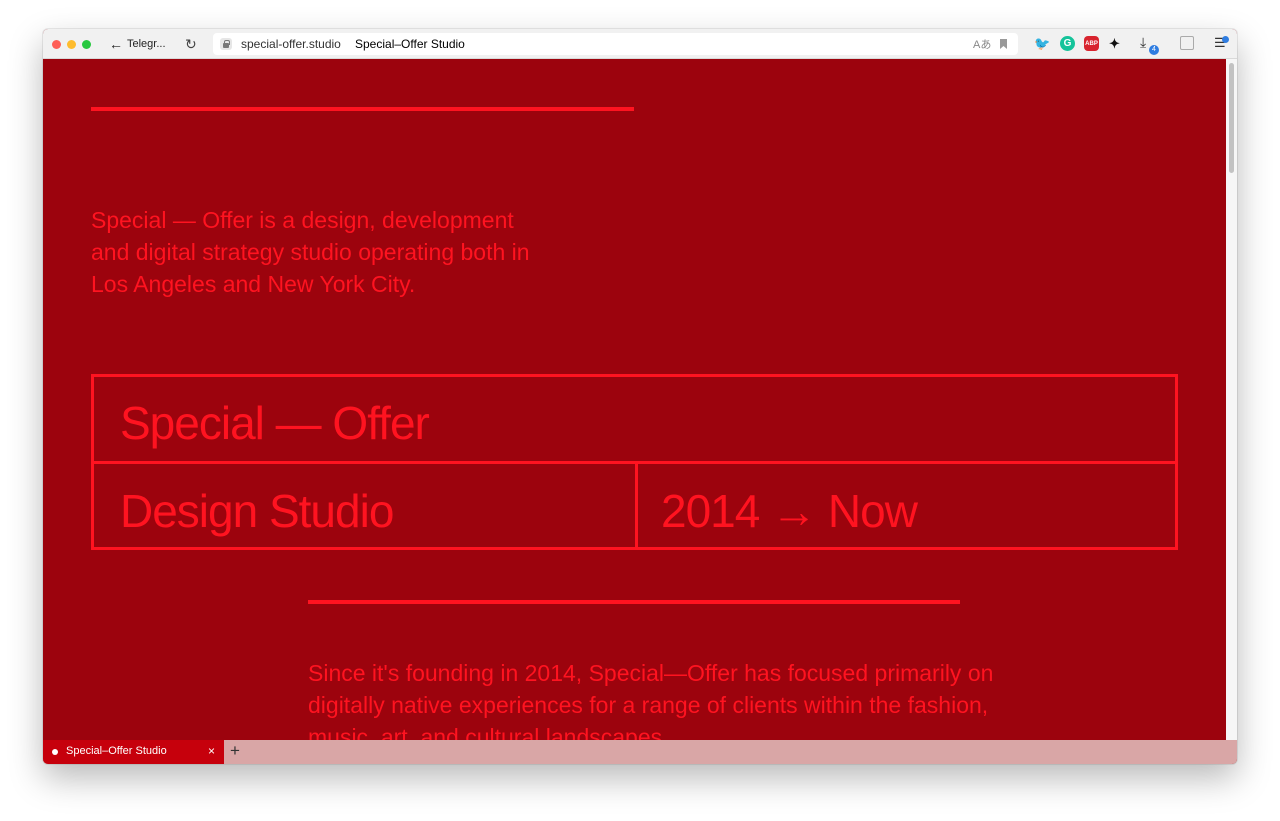  What do you see at coordinates (1231, 118) in the screenshot?
I see `scrollbar-thumb` at bounding box center [1231, 118].